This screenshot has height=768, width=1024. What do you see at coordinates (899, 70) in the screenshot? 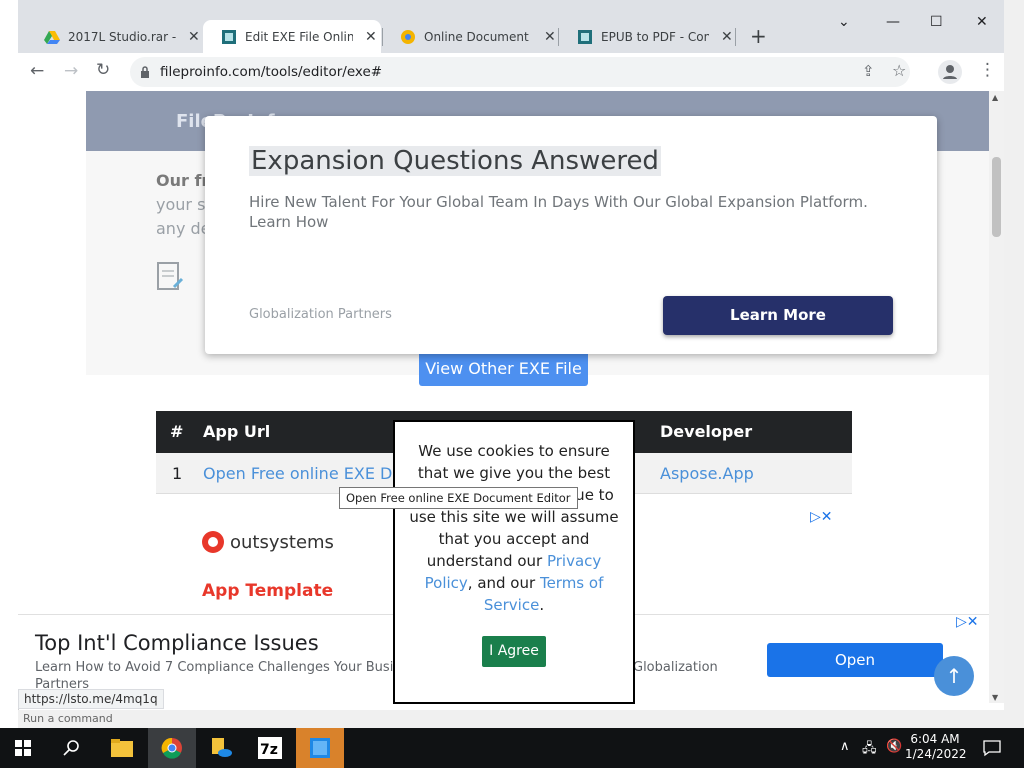
I see `bookmark-star-icon: ☆` at bounding box center [899, 70].